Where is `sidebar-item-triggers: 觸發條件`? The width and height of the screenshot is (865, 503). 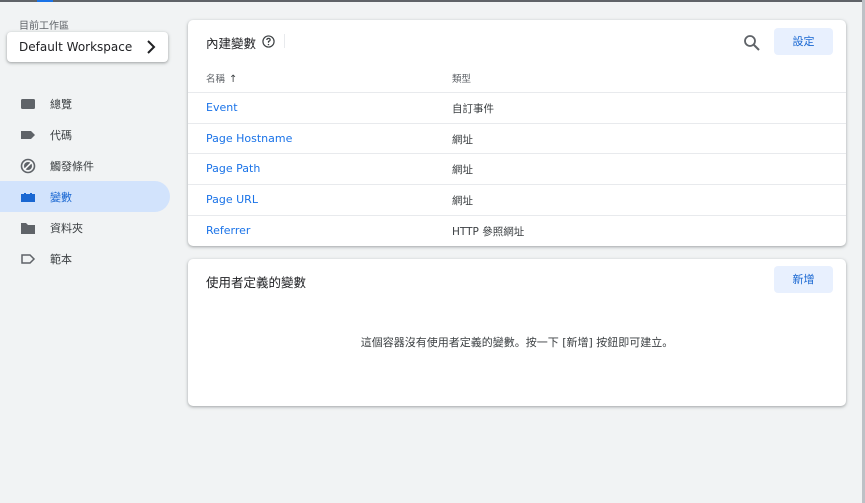 sidebar-item-triggers: 觸發條件 is located at coordinates (85, 165).